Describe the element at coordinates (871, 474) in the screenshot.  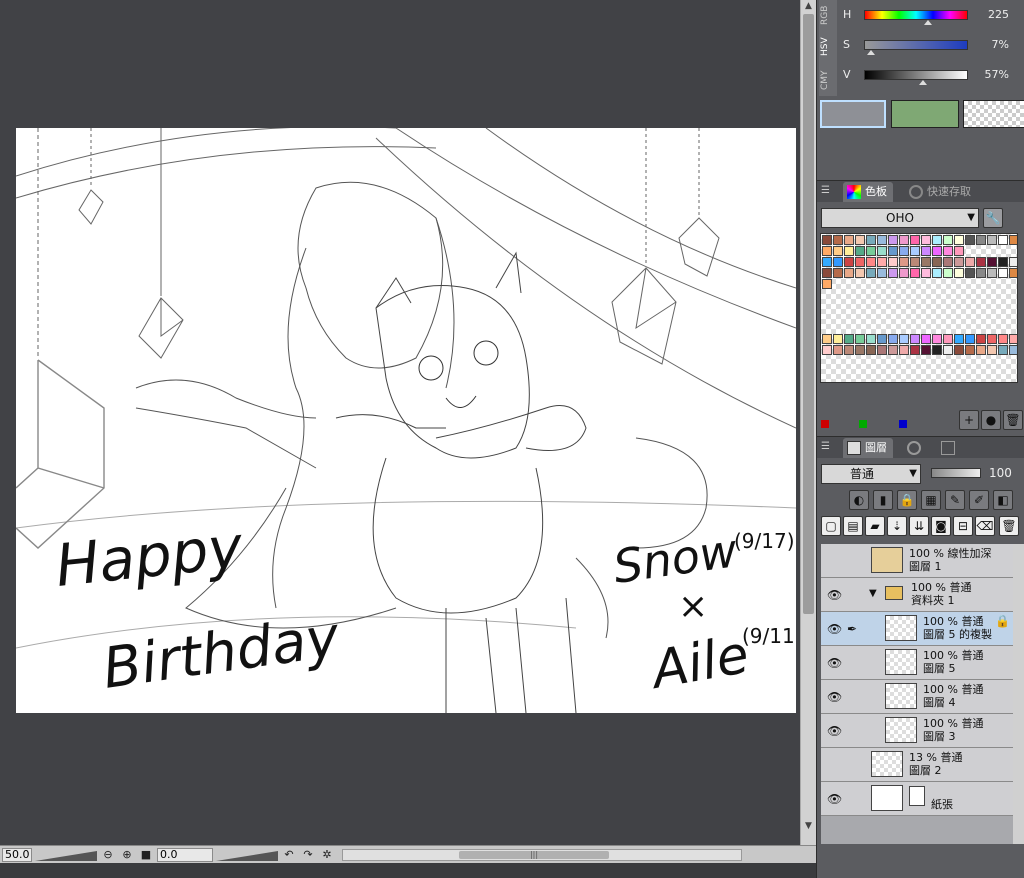
I see `blend-mode-select: 普通 ▼` at that location.